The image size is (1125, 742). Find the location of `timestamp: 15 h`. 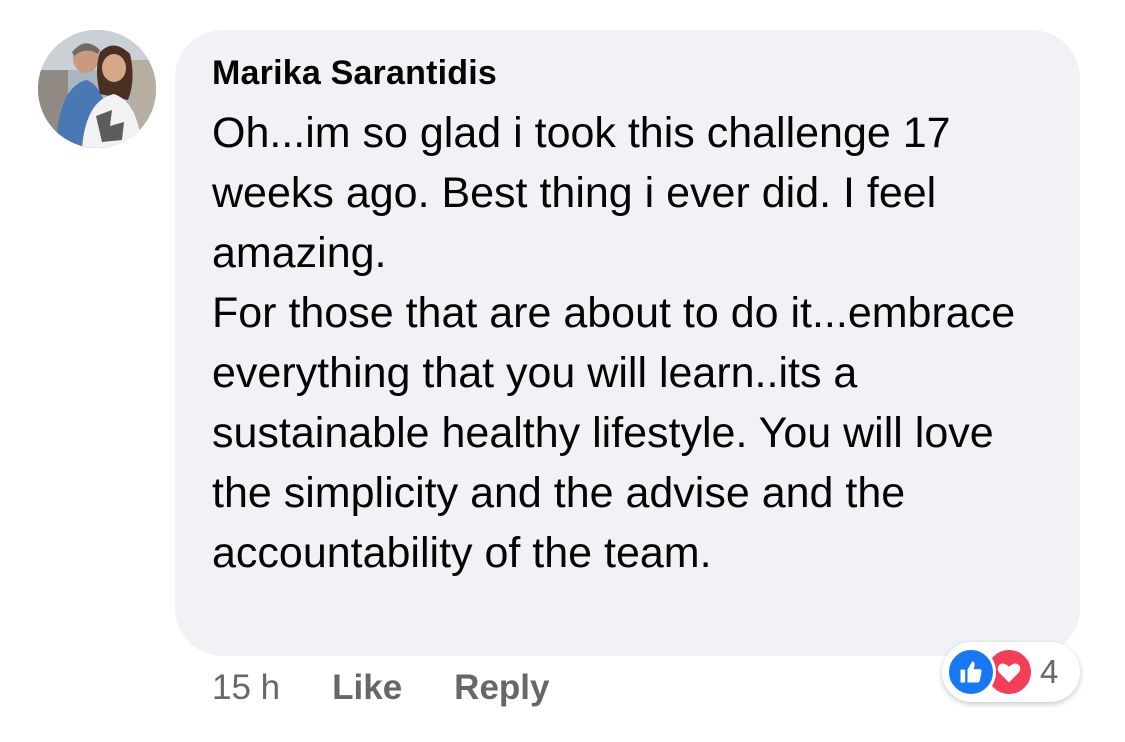

timestamp: 15 h is located at coordinates (246, 688).